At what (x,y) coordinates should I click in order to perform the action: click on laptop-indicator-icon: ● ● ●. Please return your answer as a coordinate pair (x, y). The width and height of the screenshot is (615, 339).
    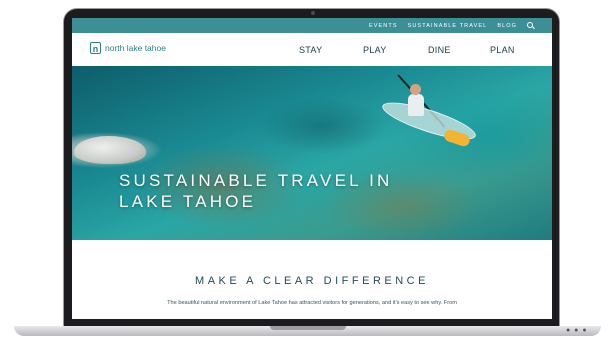
    Looking at the image, I should click on (577, 330).